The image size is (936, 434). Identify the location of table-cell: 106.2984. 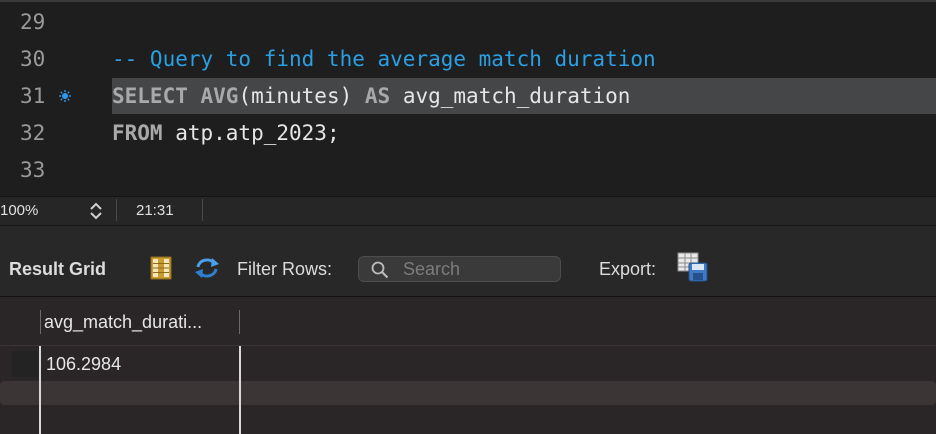
(83, 364).